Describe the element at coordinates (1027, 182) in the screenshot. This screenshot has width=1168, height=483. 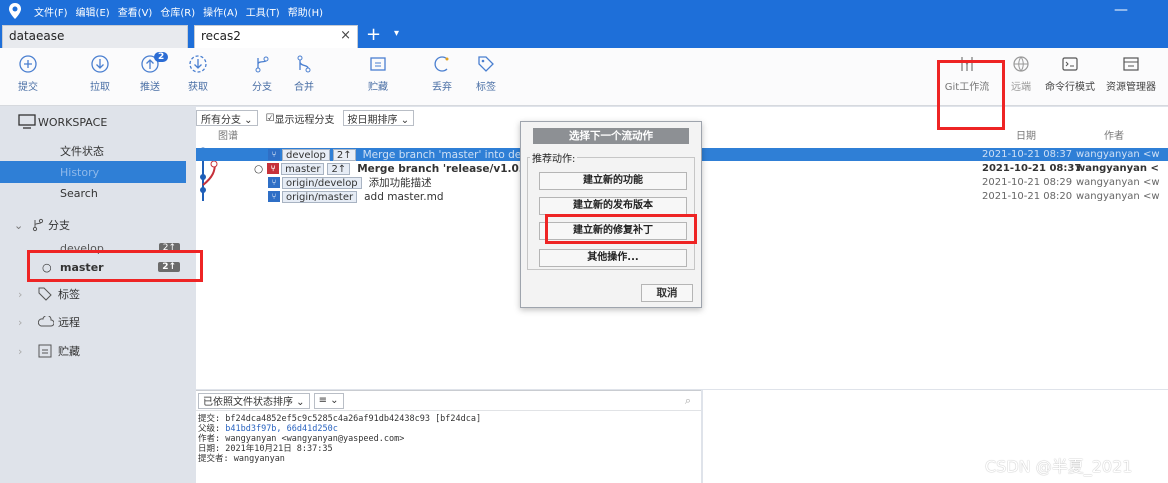
I see `commit-date: 2021-10-21 08:29` at that location.